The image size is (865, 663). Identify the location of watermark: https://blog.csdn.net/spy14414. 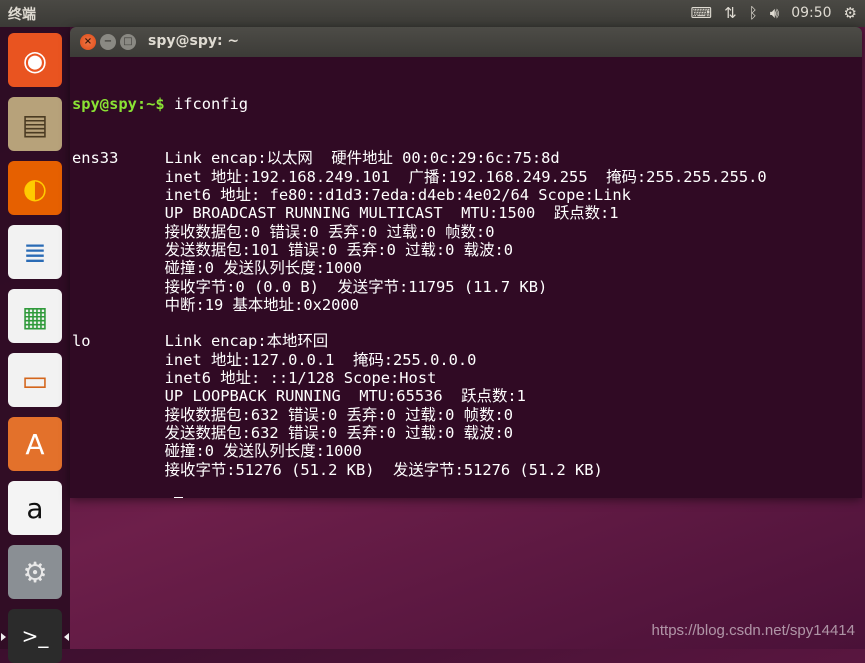
(753, 630).